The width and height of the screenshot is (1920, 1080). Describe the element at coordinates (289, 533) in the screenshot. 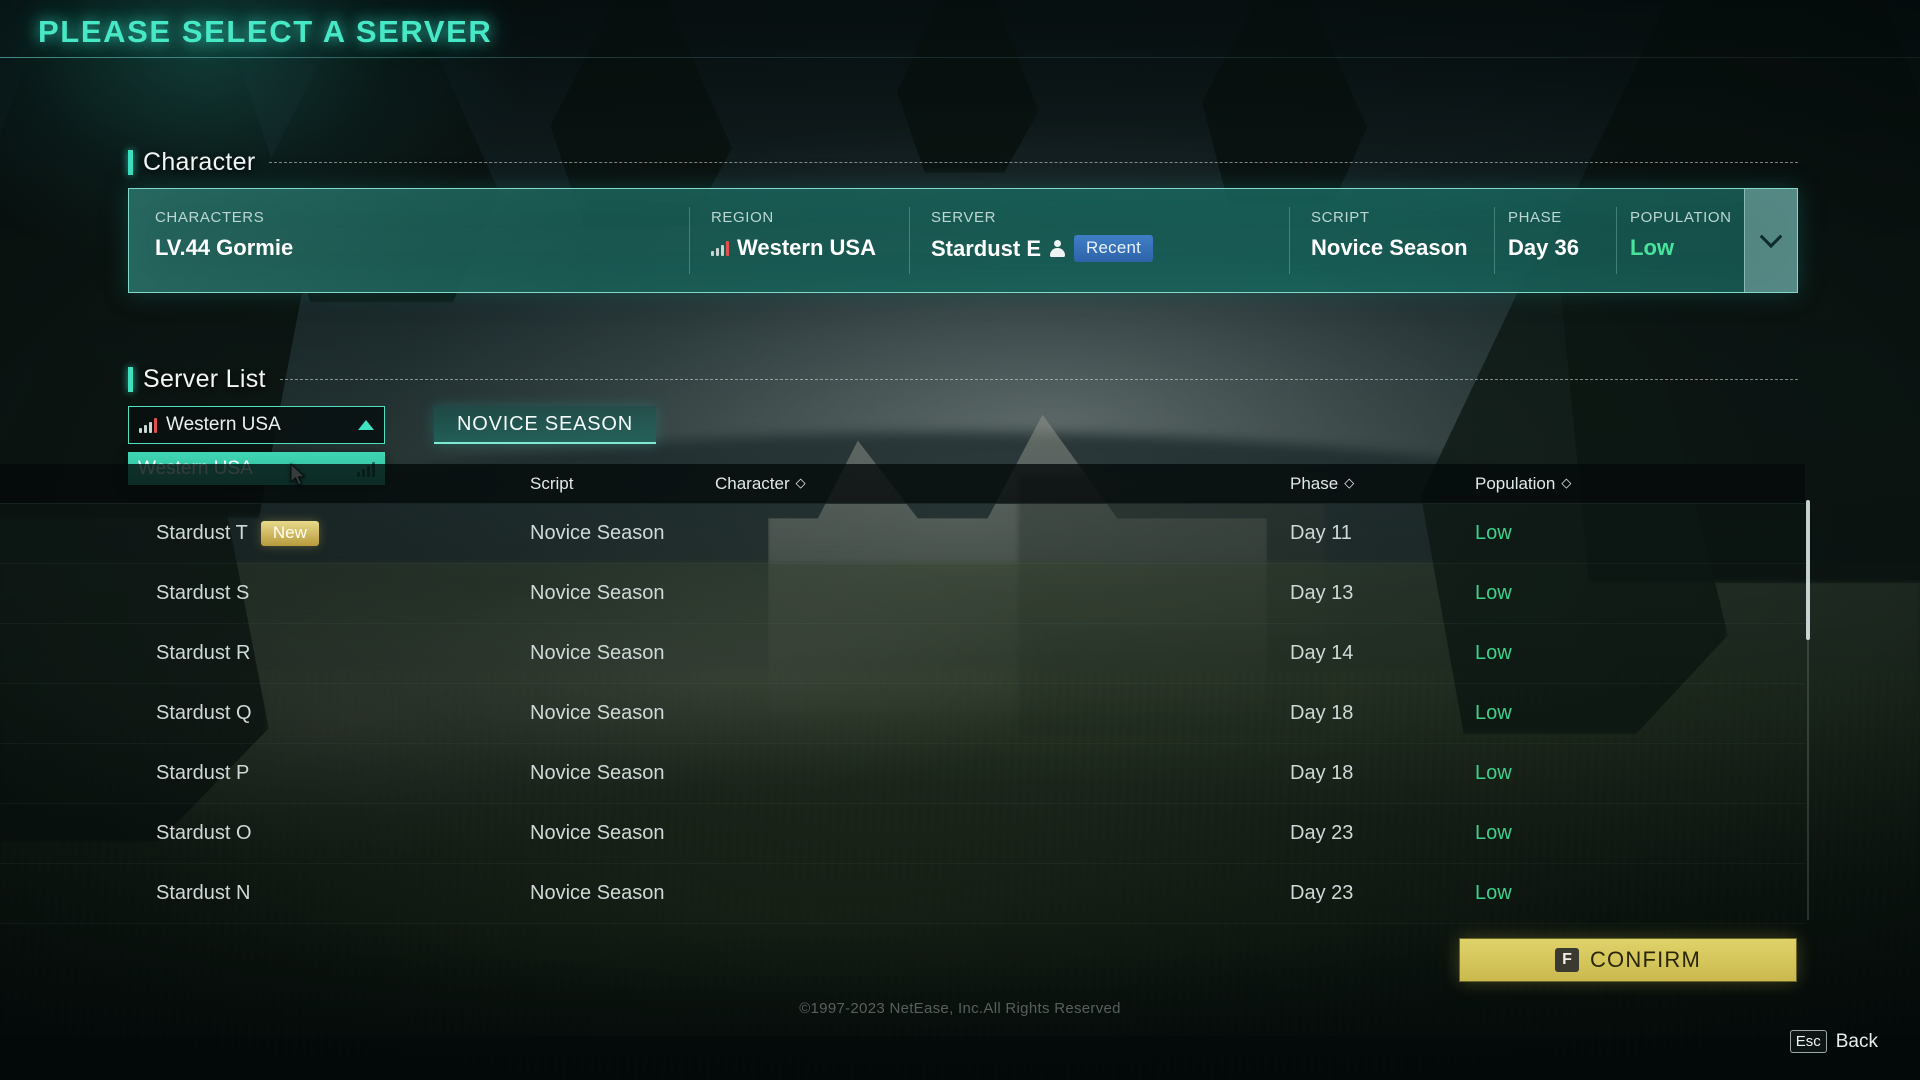

I see `new-badge: New` at that location.